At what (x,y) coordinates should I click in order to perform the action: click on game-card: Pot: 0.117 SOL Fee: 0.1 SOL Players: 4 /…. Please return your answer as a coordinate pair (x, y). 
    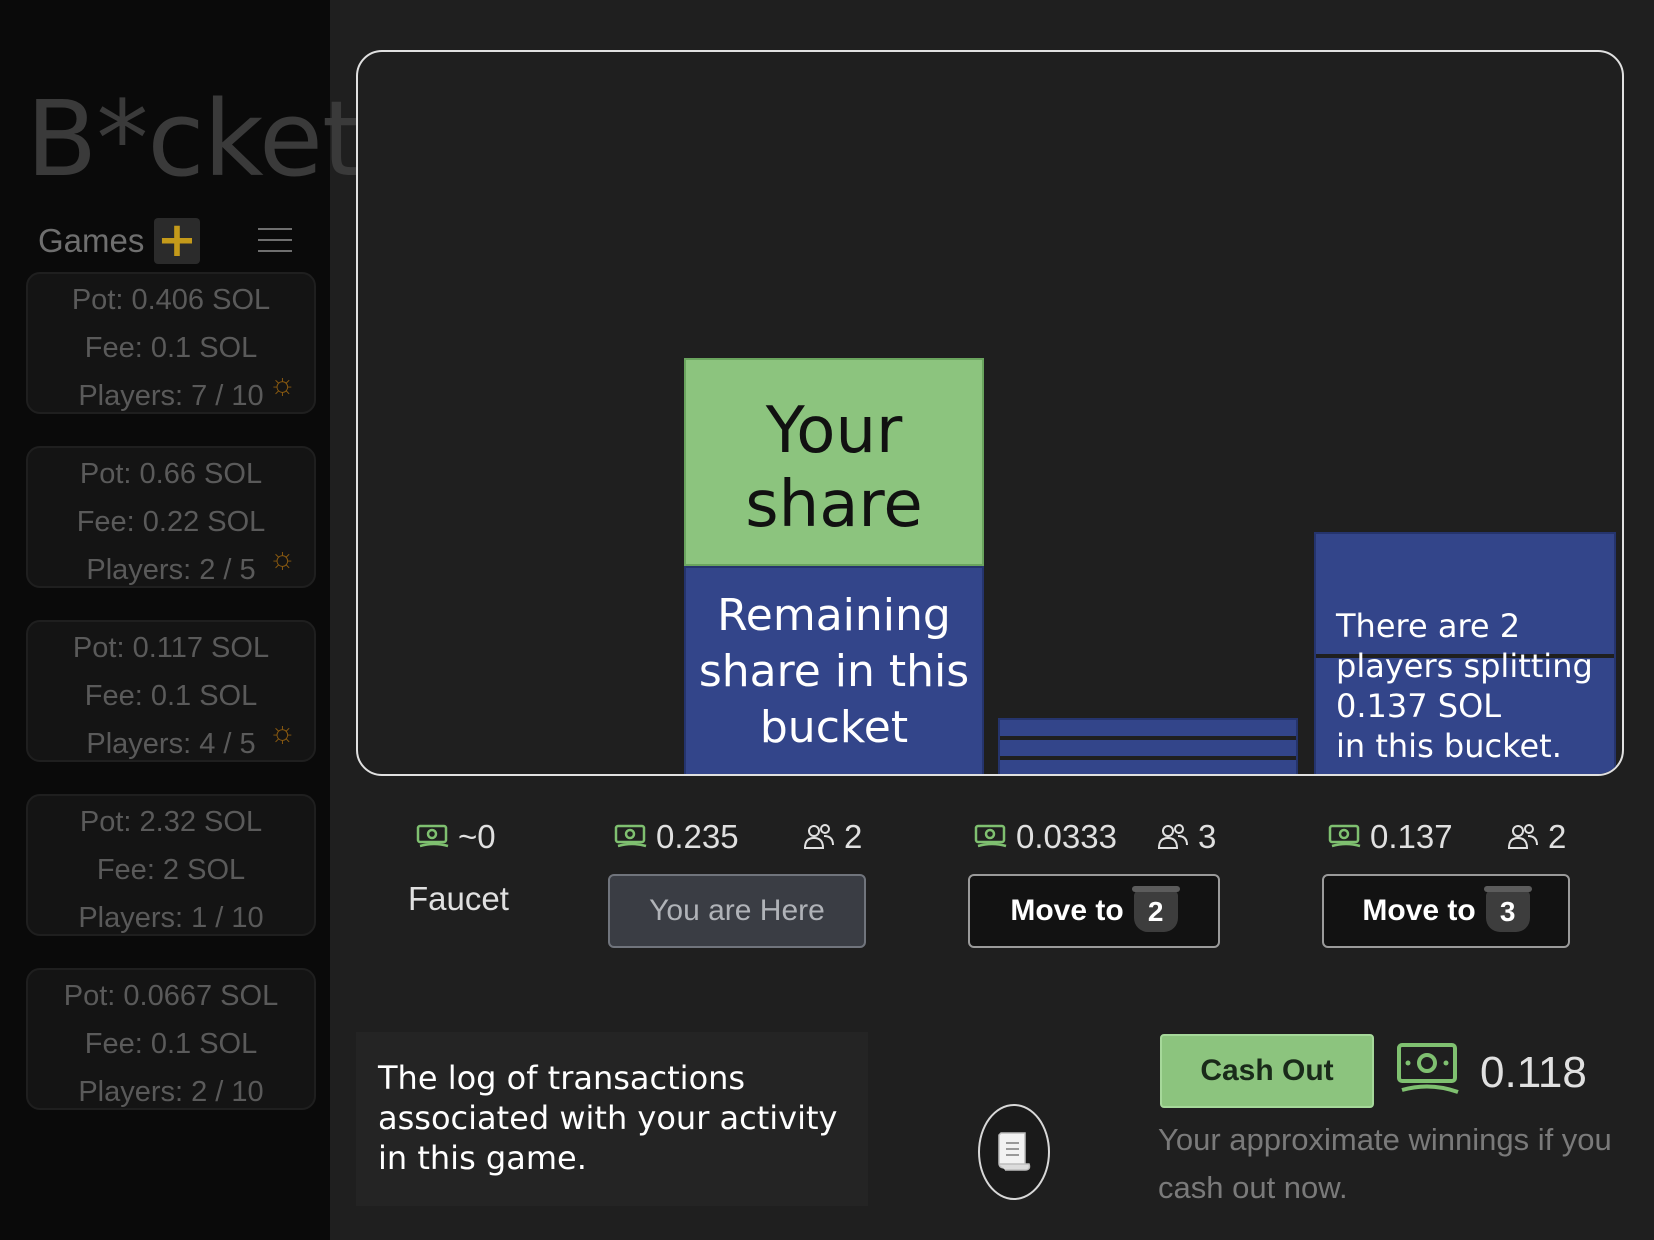
    Looking at the image, I should click on (171, 691).